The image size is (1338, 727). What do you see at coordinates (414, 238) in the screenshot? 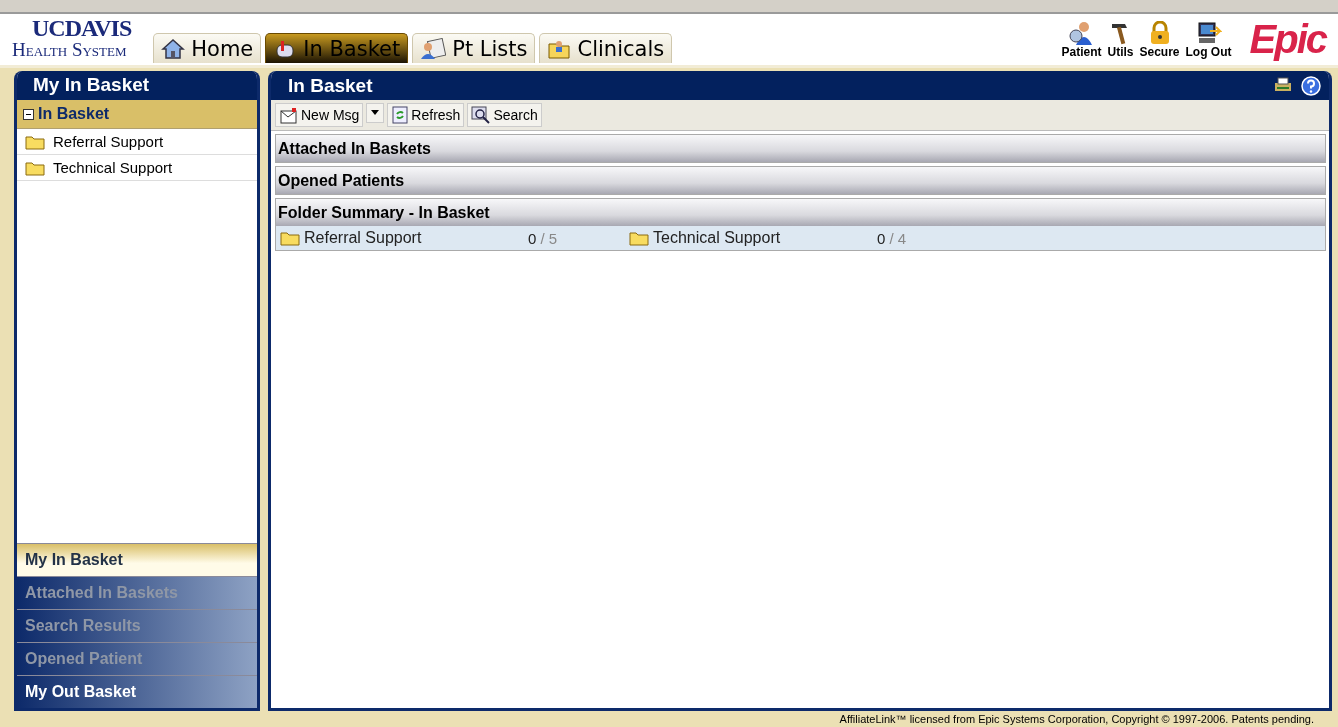
I see `folder-name: Referral Support` at bounding box center [414, 238].